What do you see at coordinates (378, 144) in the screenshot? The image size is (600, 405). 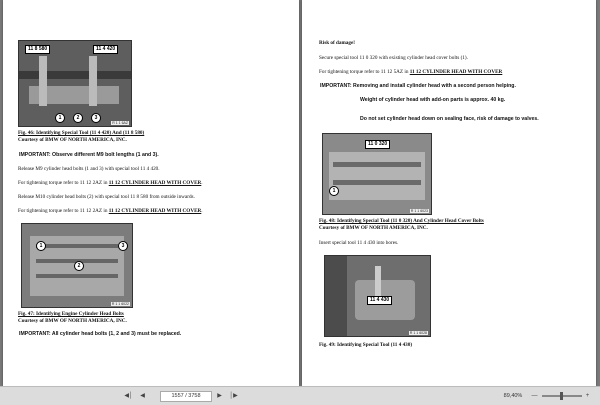 I see `figure-48-tool-tag: 11 0 320` at bounding box center [378, 144].